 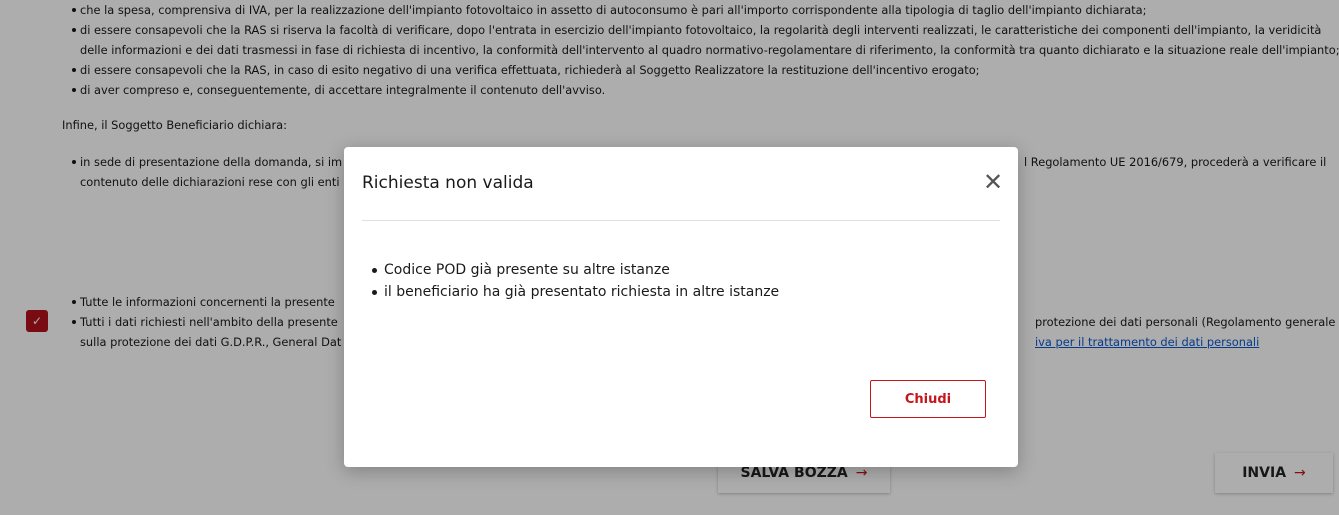 I want to click on dialog-title: Richiesta non valida, so click(x=448, y=183).